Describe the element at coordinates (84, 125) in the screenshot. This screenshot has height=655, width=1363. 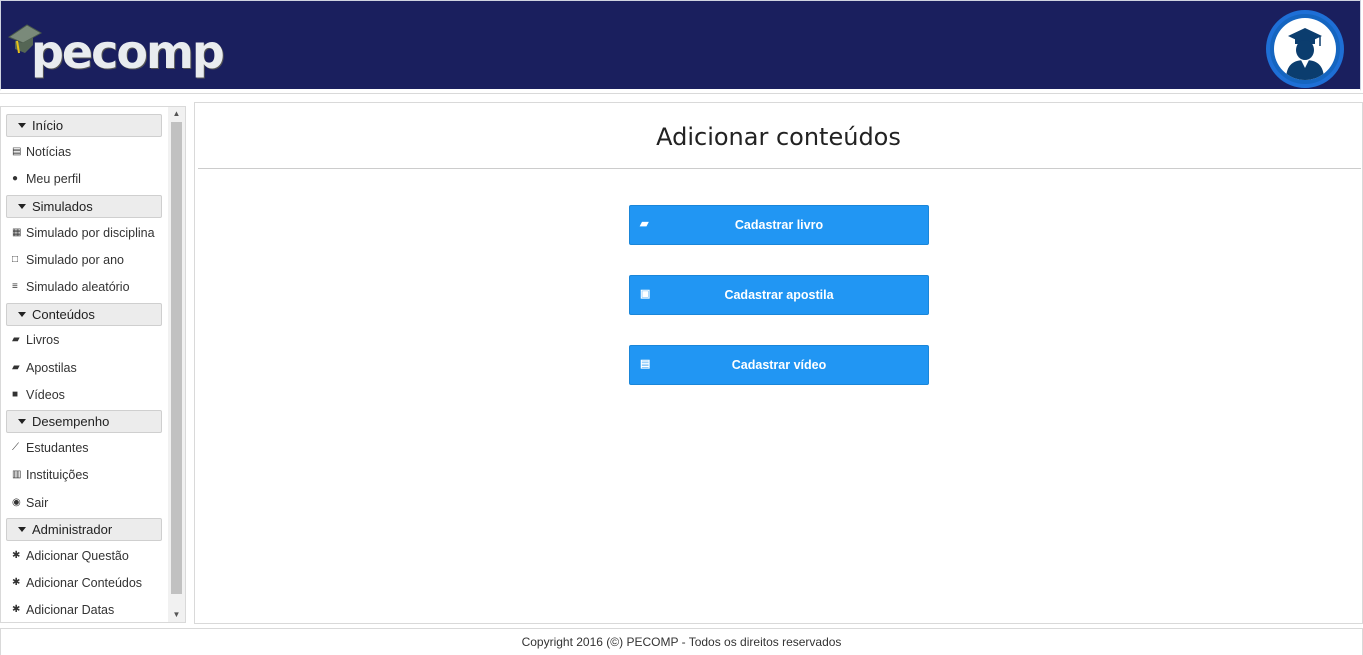
I see `sidebar-group-inicio: Início` at that location.